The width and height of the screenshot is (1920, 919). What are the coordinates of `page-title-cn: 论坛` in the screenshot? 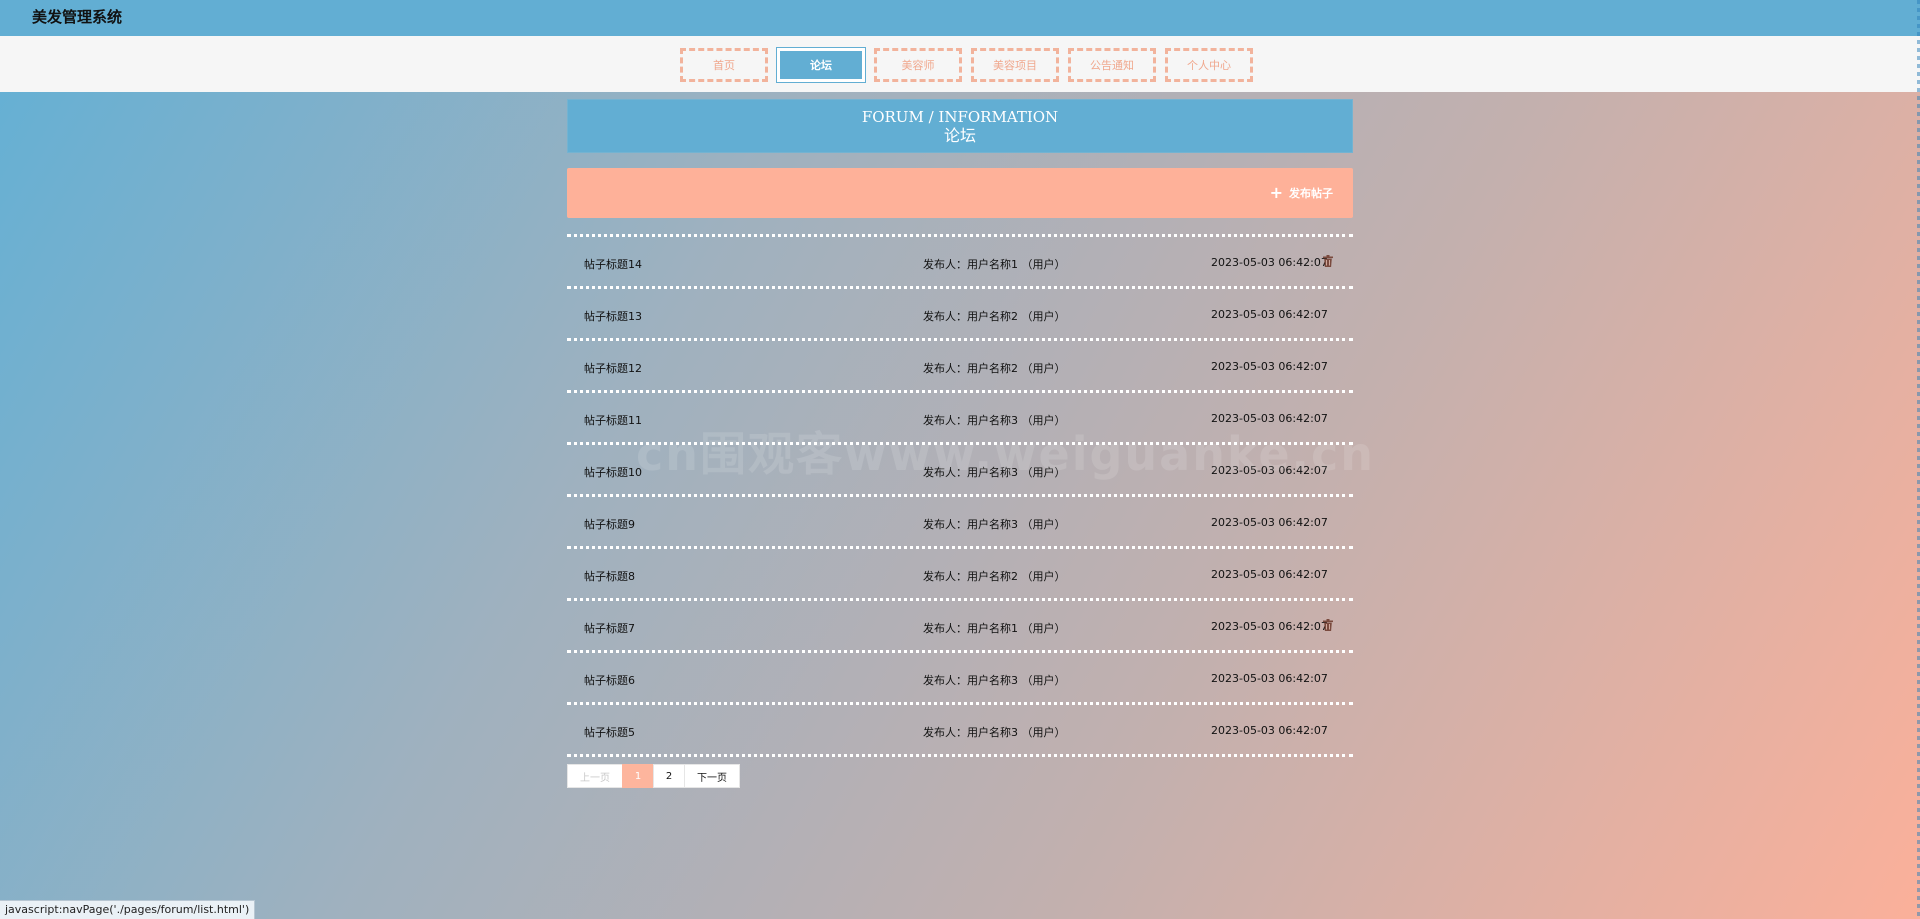 It's located at (959, 135).